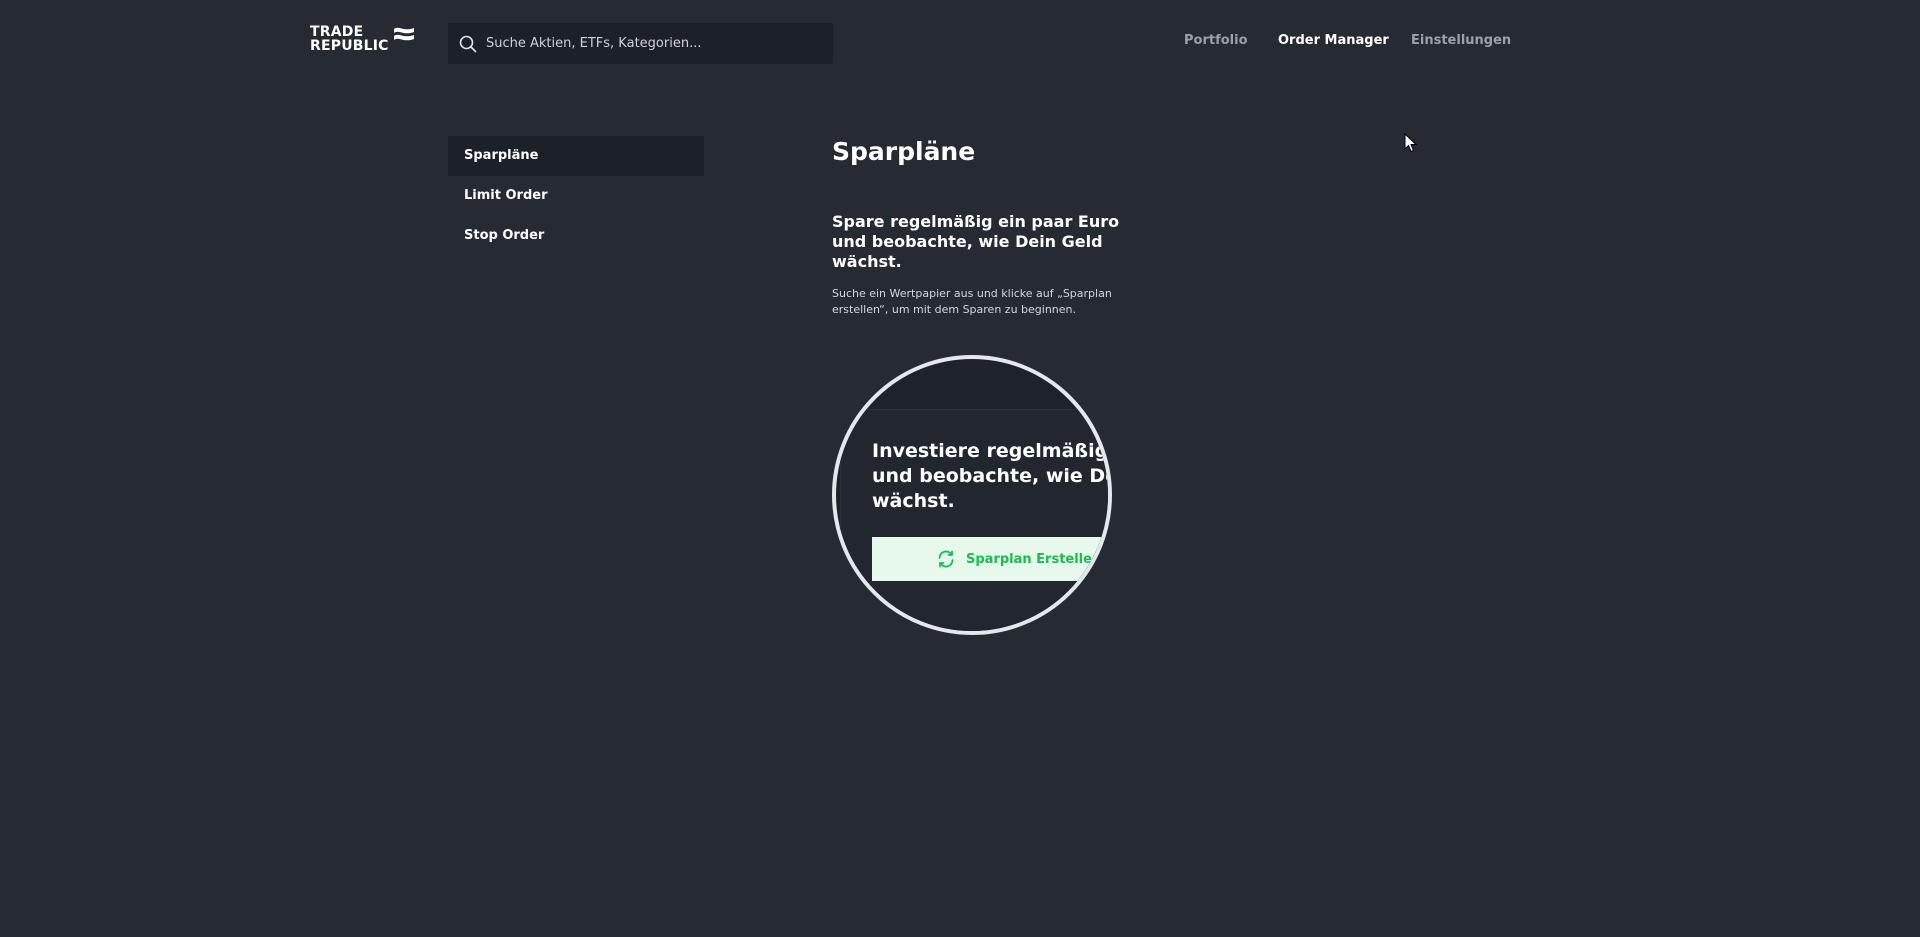  Describe the element at coordinates (576, 236) in the screenshot. I see `sidebar-item-stop-order: Stop Order` at that location.